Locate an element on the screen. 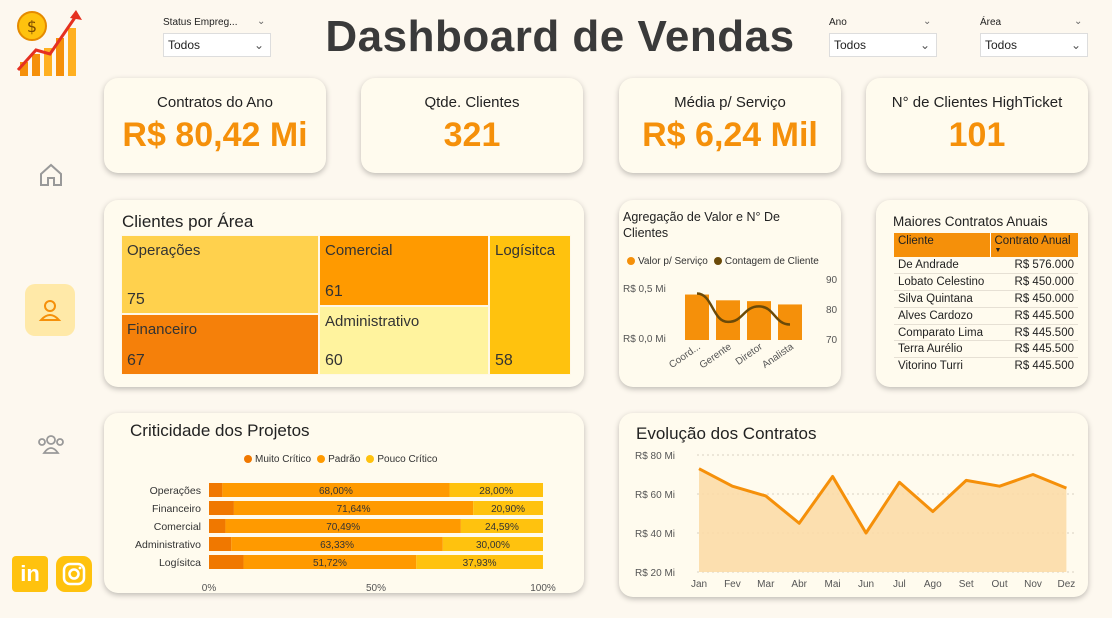 The width and height of the screenshot is (1112, 618). y-right-tick: 90 is located at coordinates (832, 280).